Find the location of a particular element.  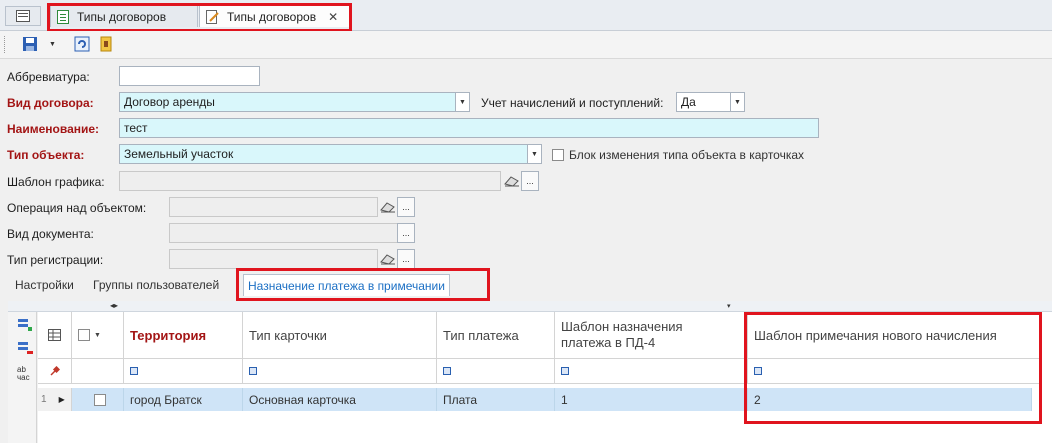

cell-pd4-template: 1 is located at coordinates (651, 399).